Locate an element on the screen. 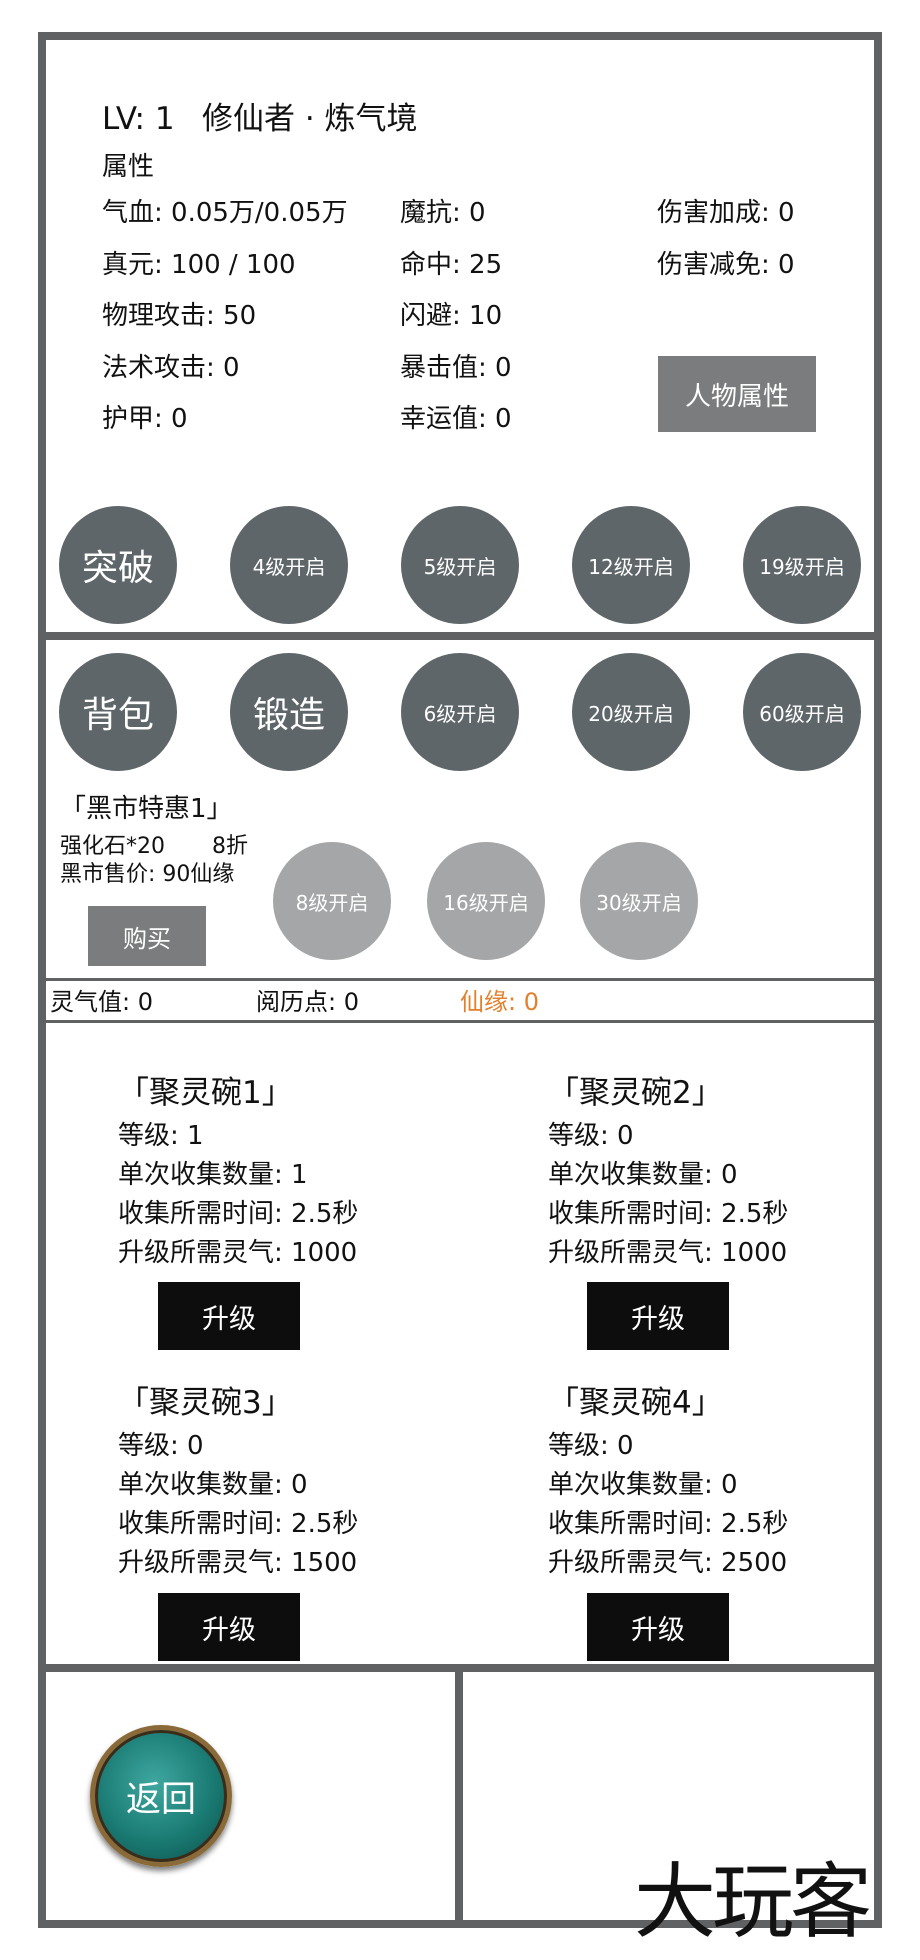 The image size is (920, 1960). locked-feature-lv16: 16级开启 is located at coordinates (486, 901).